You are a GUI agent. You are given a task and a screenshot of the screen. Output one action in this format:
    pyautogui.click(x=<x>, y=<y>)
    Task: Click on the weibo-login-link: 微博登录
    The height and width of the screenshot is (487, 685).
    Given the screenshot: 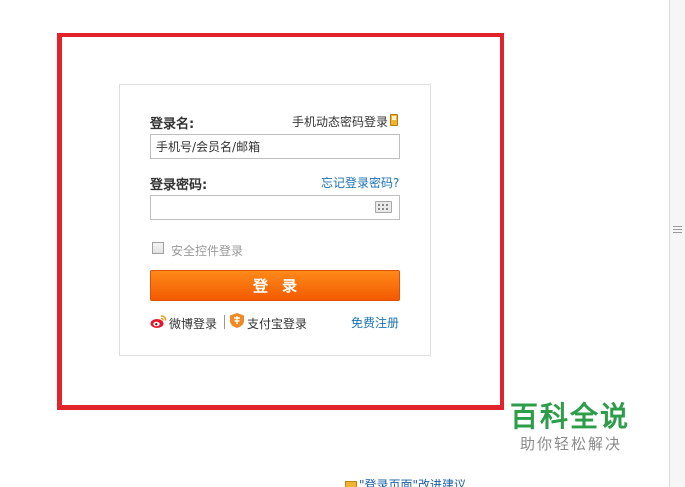 What is the action you would take?
    pyautogui.click(x=193, y=323)
    